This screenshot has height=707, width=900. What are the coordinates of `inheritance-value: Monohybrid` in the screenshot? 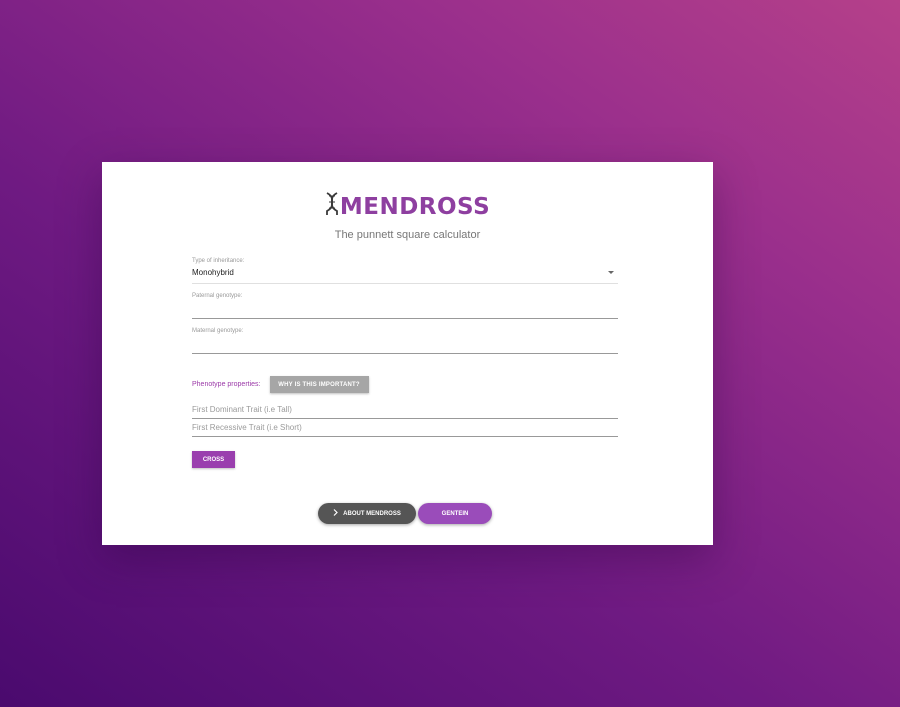 It's located at (213, 272).